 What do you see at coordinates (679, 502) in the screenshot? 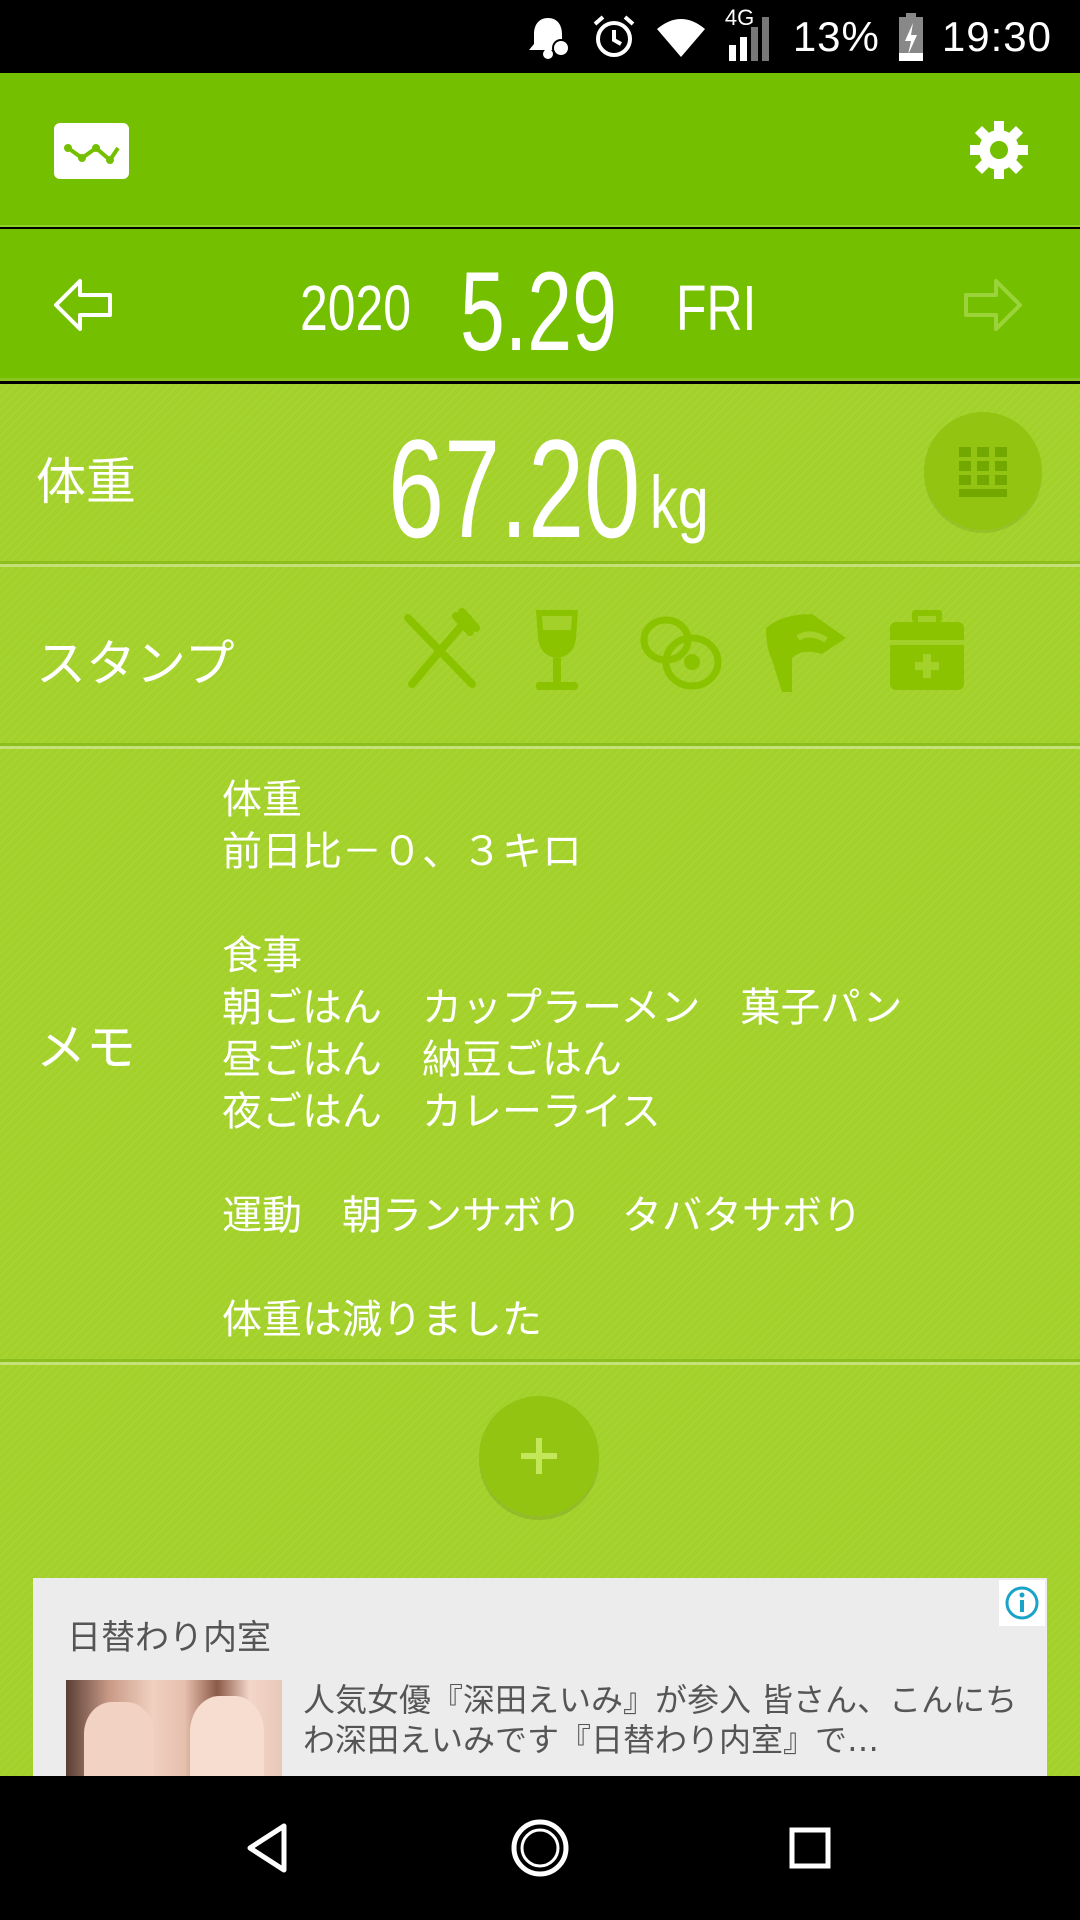
I see `weight-unit: kg` at bounding box center [679, 502].